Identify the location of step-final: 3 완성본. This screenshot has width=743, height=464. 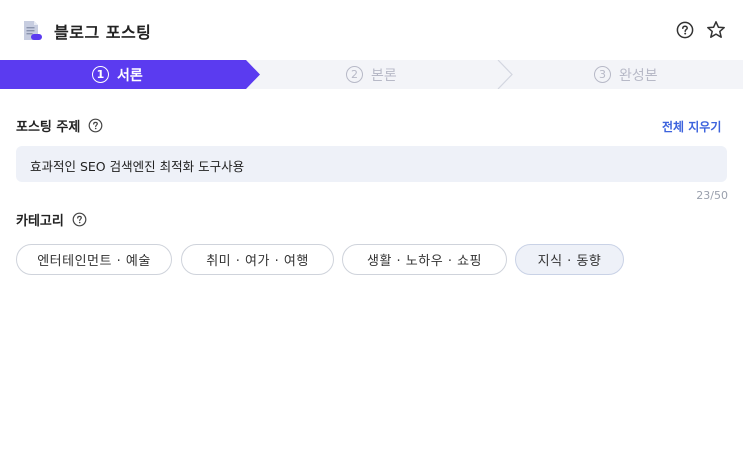
(626, 74).